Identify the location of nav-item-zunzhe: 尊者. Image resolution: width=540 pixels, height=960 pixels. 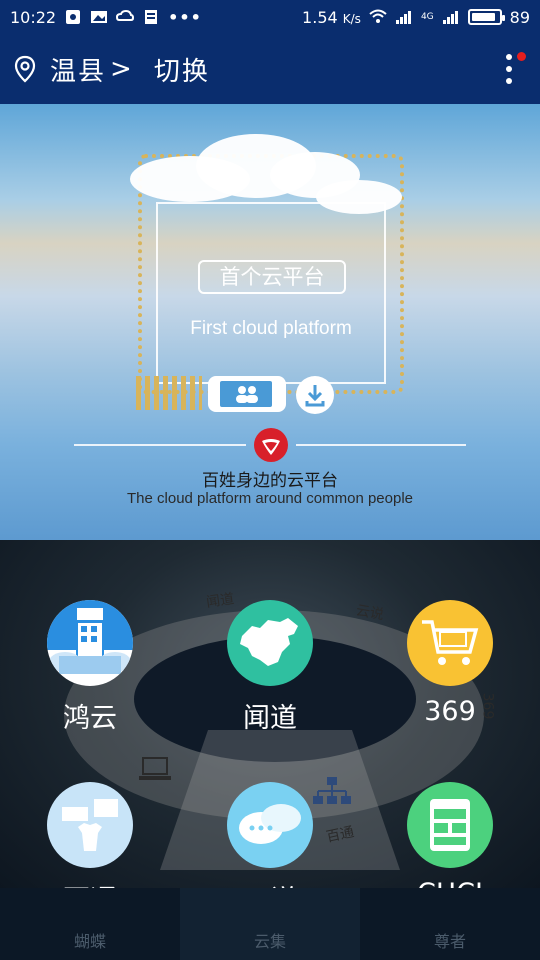
(450, 924).